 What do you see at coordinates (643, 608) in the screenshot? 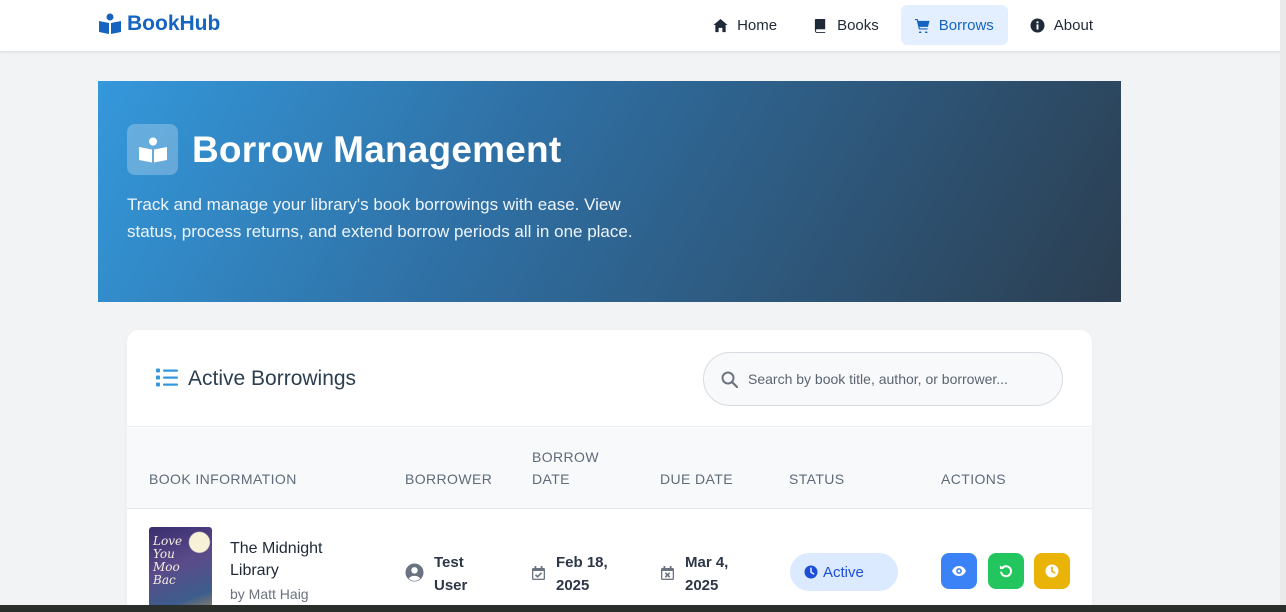
I see `taskbar-strip` at bounding box center [643, 608].